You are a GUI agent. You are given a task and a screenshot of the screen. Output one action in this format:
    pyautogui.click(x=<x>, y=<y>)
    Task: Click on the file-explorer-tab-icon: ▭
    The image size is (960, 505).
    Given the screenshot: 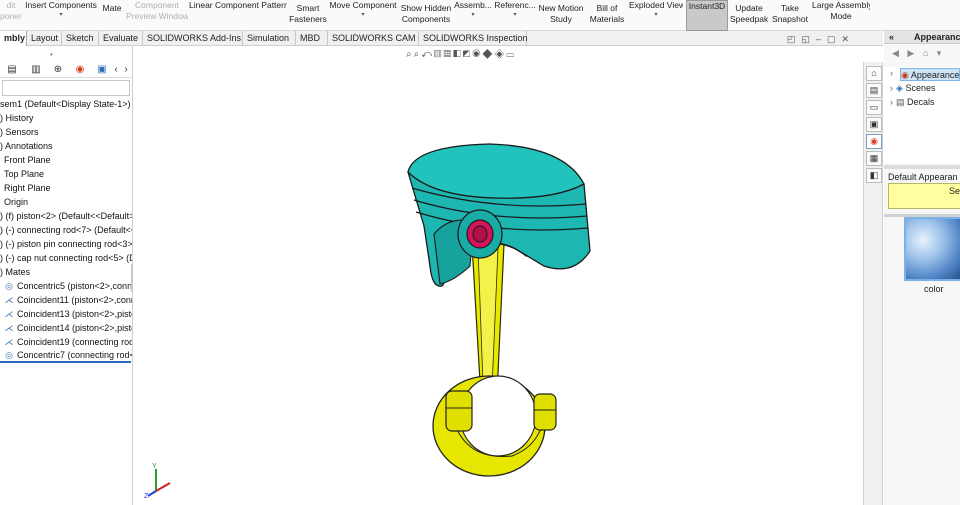 What is the action you would take?
    pyautogui.click(x=874, y=107)
    